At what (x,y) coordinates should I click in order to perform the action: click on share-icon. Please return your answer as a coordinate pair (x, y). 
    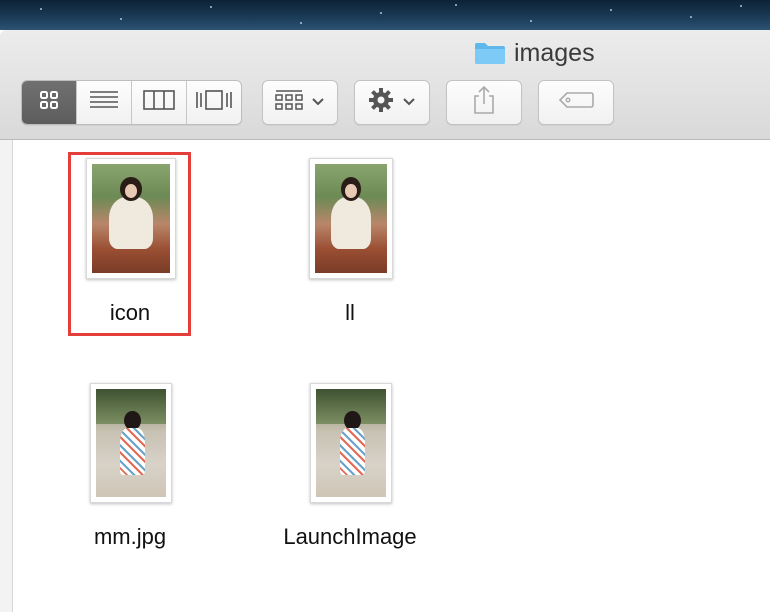
    Looking at the image, I should click on (484, 102).